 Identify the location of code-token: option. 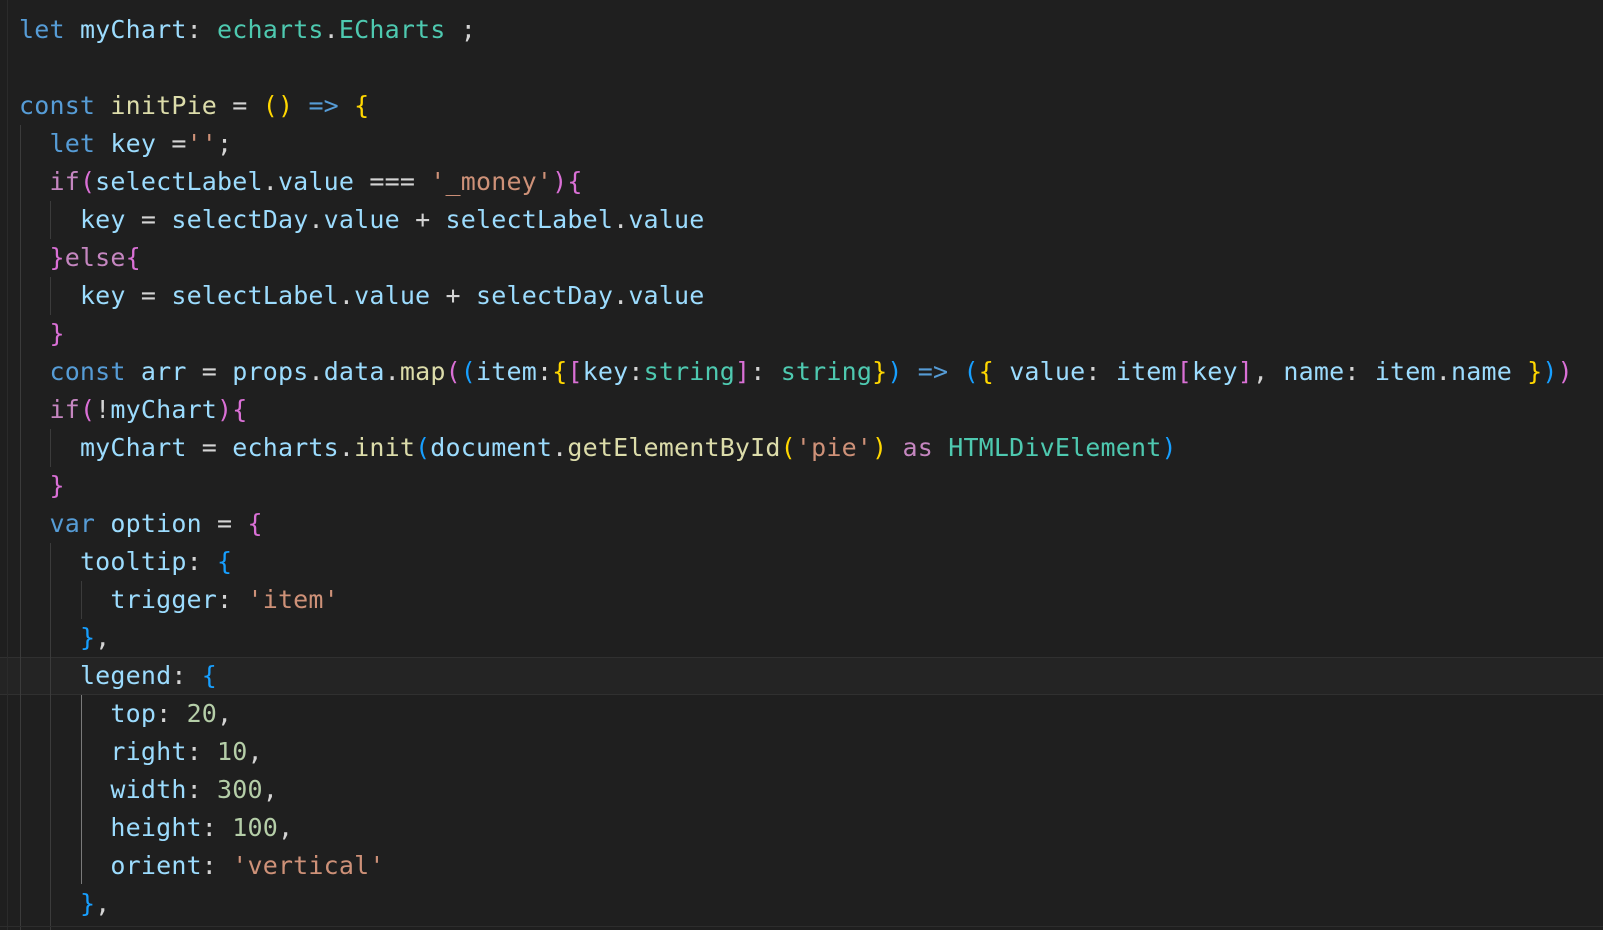
(156, 523).